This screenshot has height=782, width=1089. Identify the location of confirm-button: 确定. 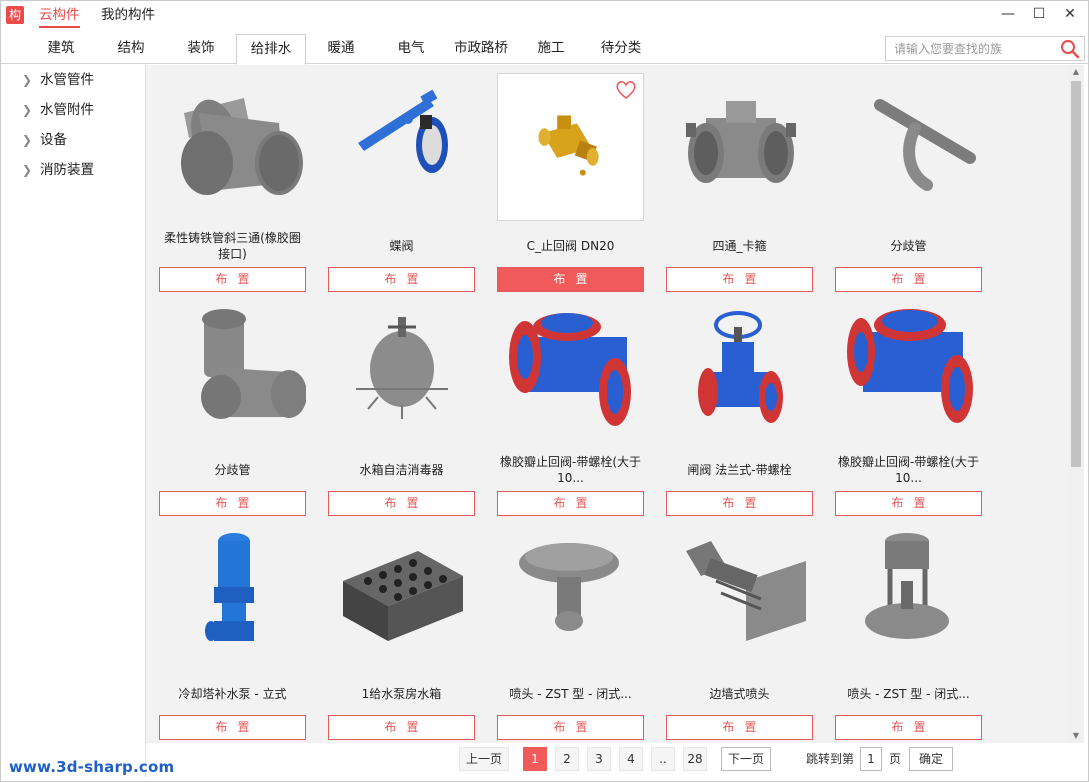
(931, 759).